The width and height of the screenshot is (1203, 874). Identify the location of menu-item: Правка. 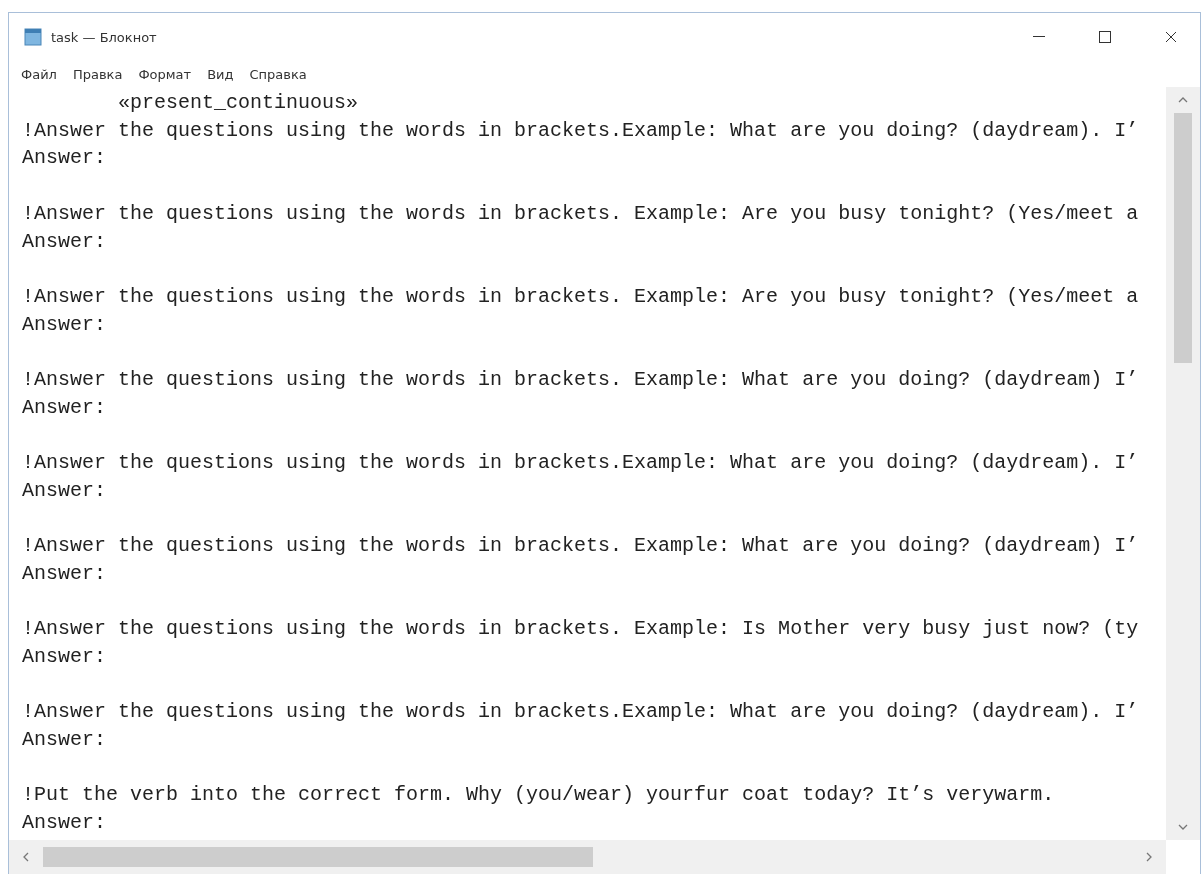
(97, 74).